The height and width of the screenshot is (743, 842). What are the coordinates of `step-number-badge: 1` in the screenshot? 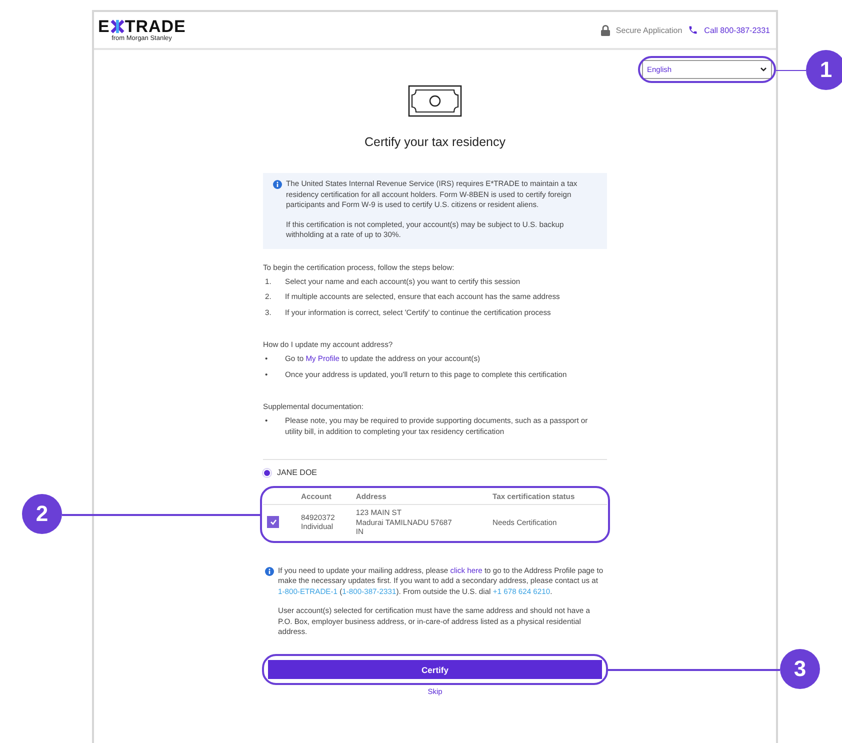 It's located at (824, 70).